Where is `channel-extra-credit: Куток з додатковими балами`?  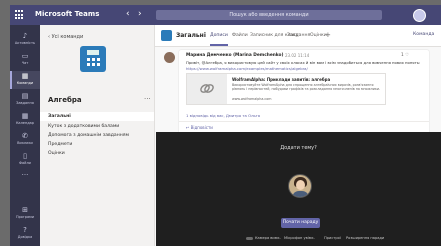 channel-extra-credit: Куток з додатковими балами is located at coordinates (97, 126).